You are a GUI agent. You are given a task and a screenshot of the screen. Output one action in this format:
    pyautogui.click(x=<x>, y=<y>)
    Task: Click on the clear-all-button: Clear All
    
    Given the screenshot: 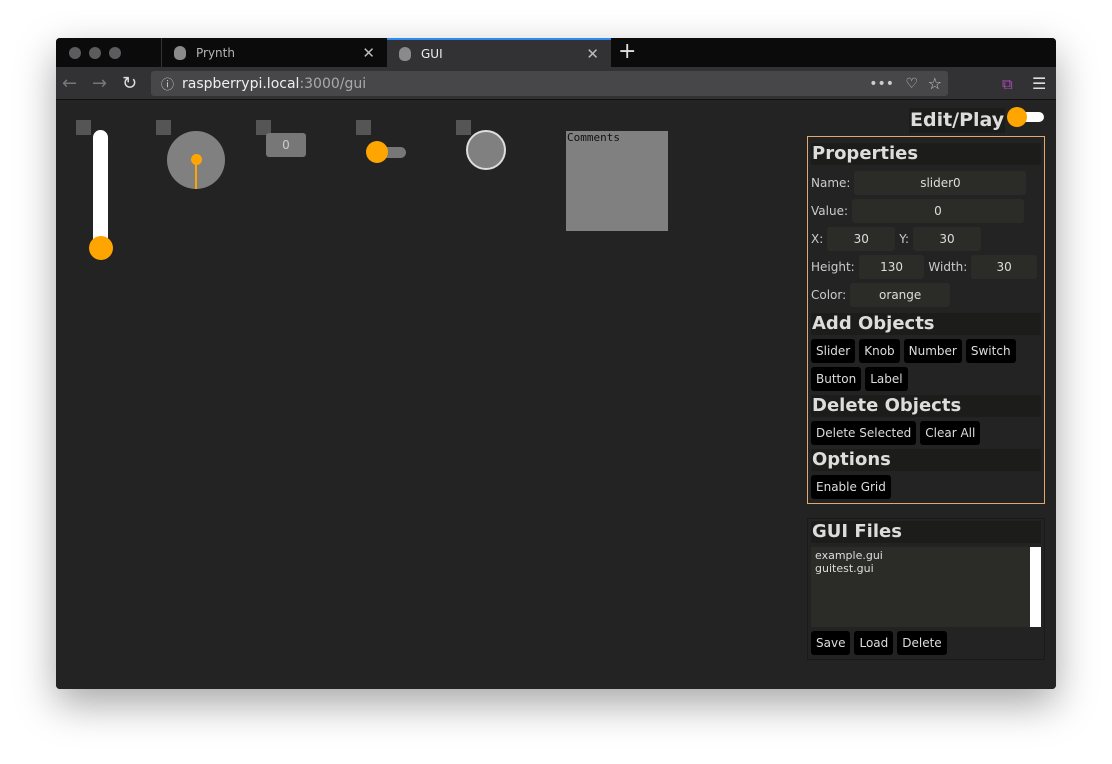 What is the action you would take?
    pyautogui.click(x=950, y=433)
    